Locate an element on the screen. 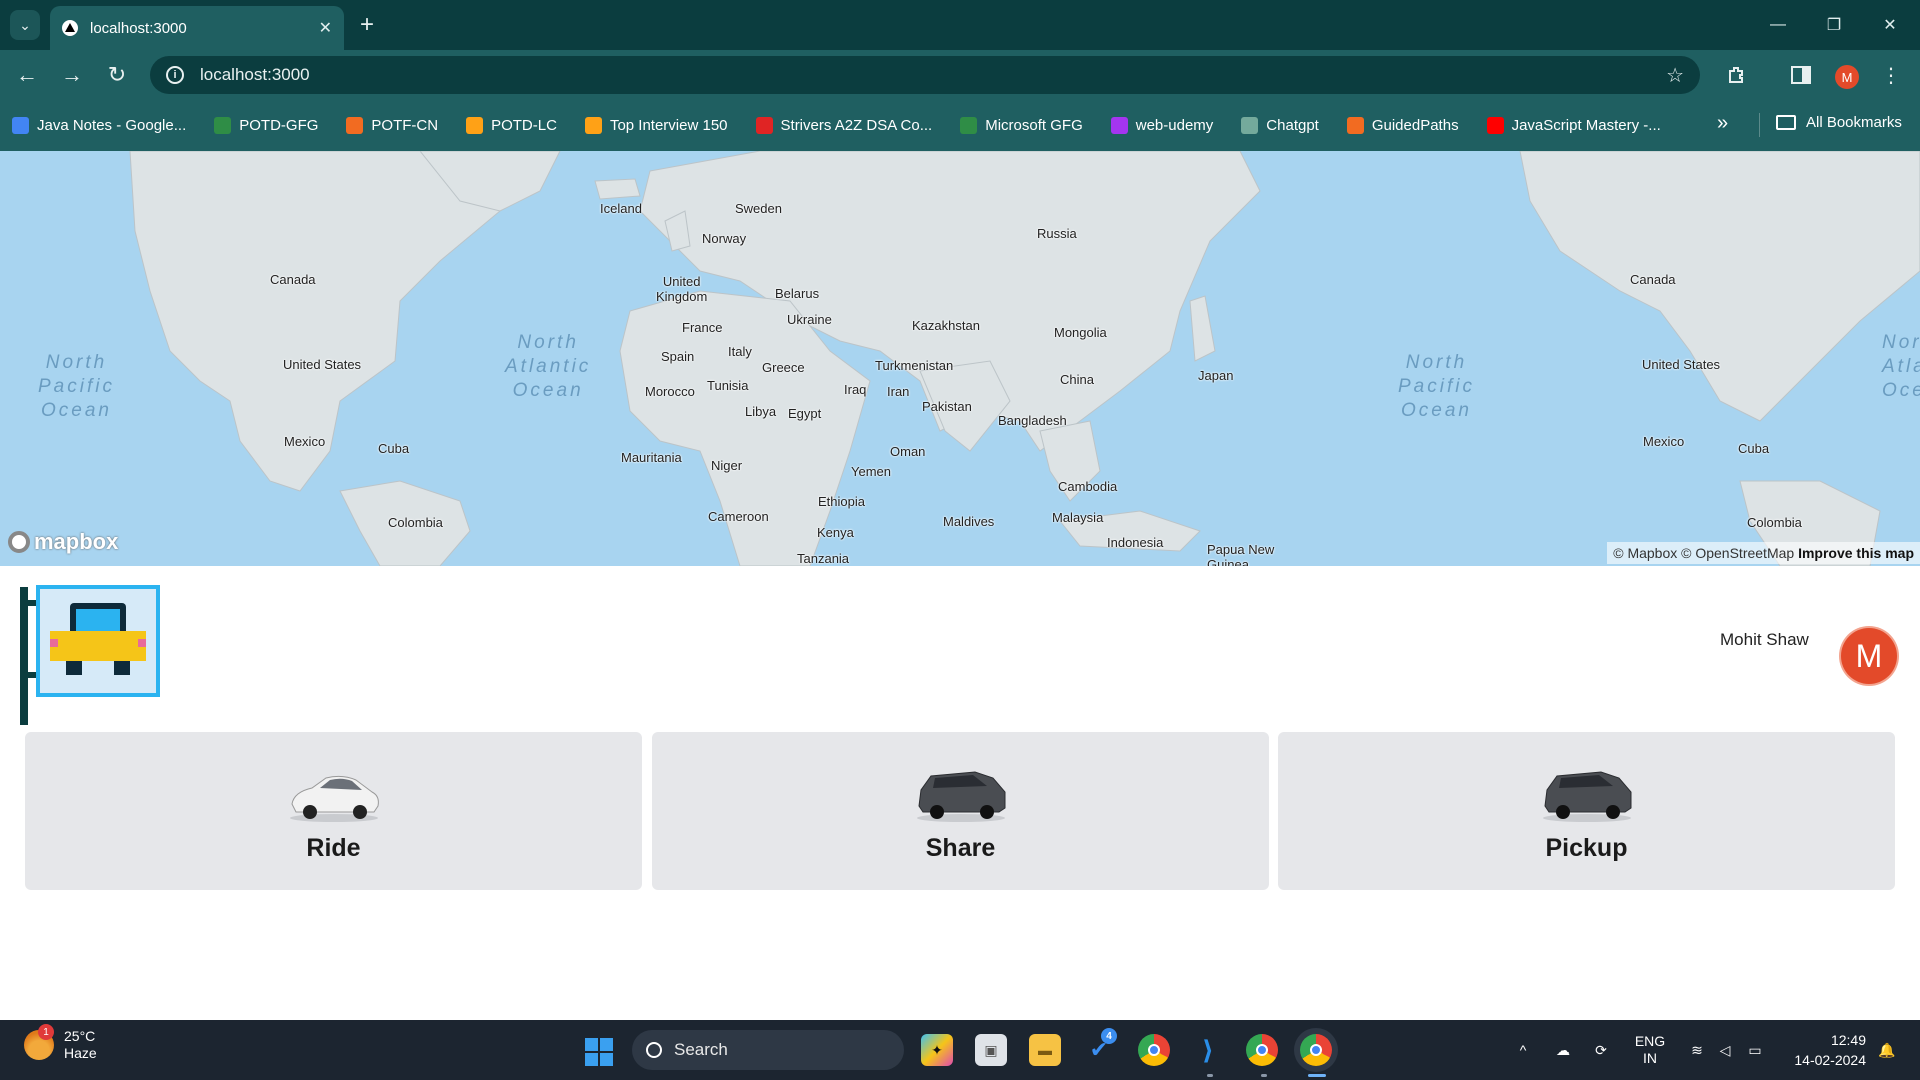  close-window-icon: ✕ is located at coordinates (1890, 25).